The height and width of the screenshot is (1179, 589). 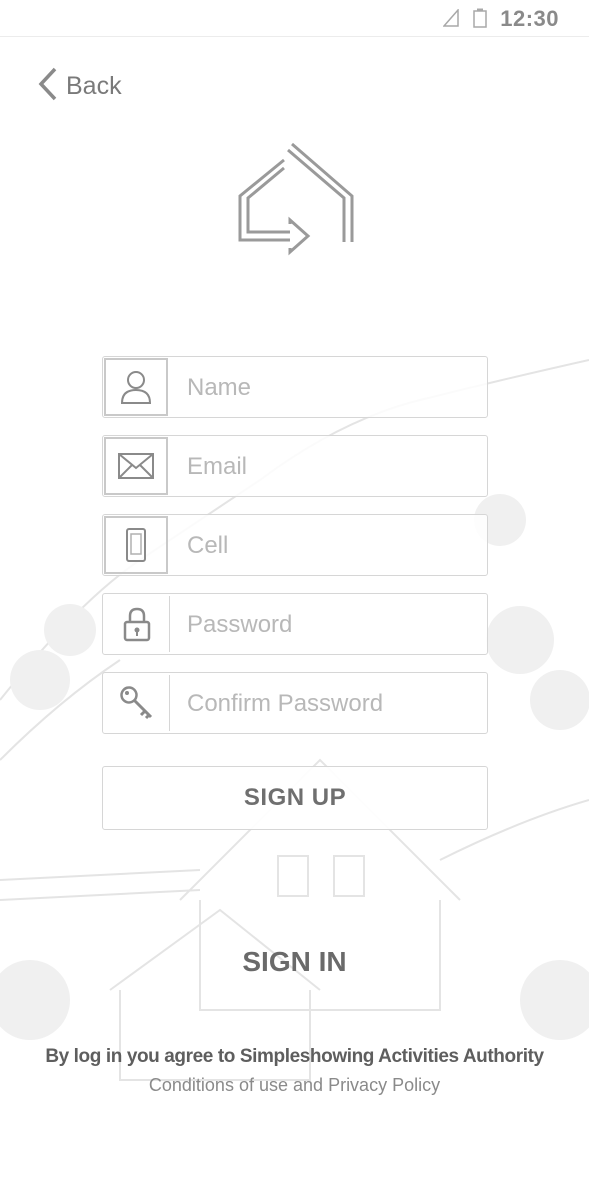 What do you see at coordinates (332, 704) in the screenshot?
I see `confirm-password-input` at bounding box center [332, 704].